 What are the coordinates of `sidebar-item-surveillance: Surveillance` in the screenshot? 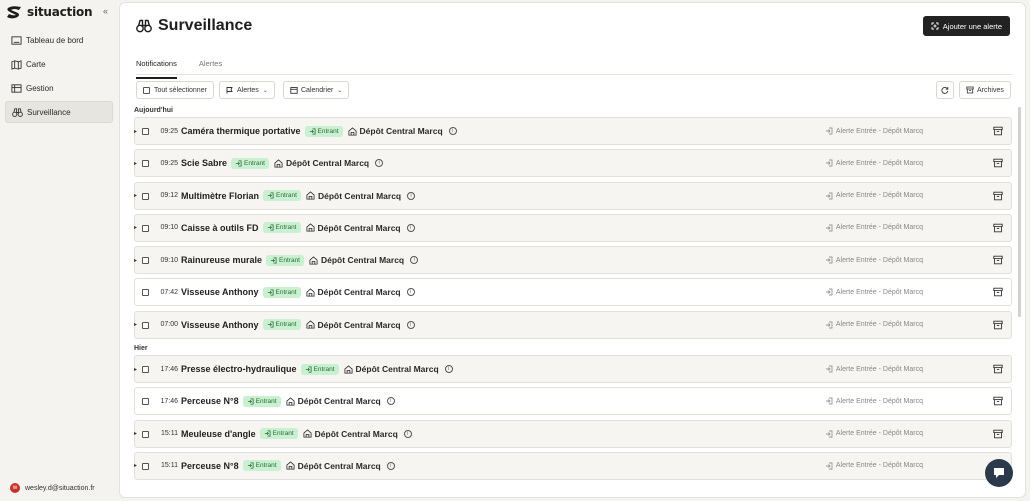 It's located at (59, 112).